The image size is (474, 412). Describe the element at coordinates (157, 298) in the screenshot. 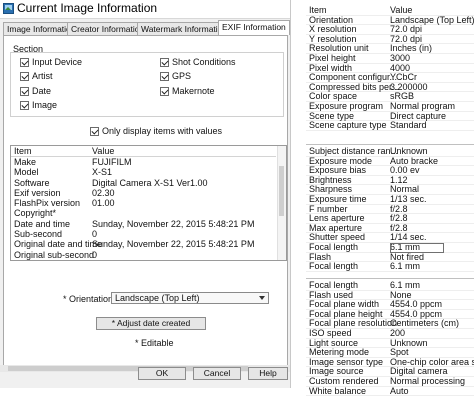

I see `orientation-value: Landscape (Top Left)` at that location.